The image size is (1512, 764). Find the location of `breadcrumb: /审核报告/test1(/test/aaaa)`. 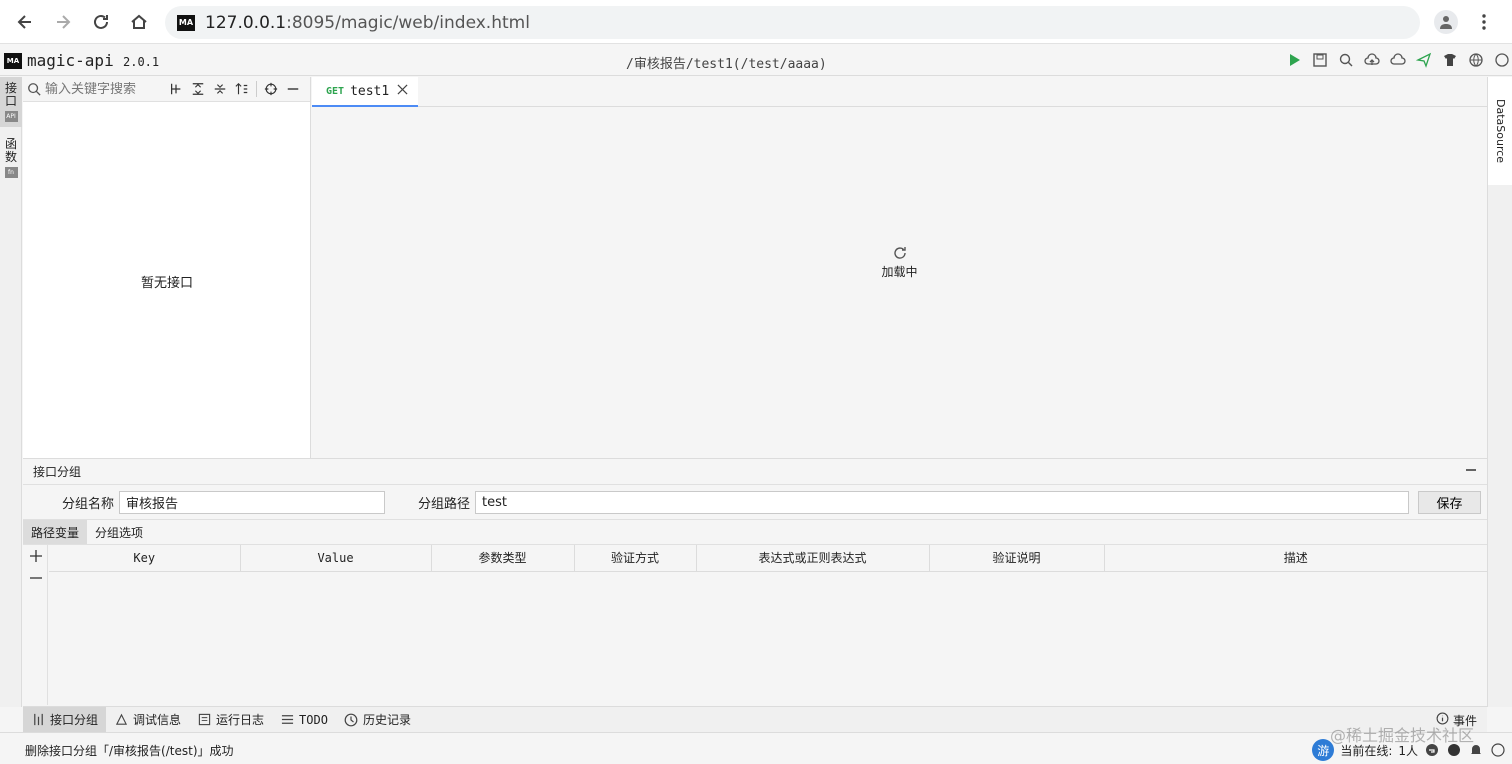

breadcrumb: /审核报告/test1(/test/aaaa) is located at coordinates (726, 64).